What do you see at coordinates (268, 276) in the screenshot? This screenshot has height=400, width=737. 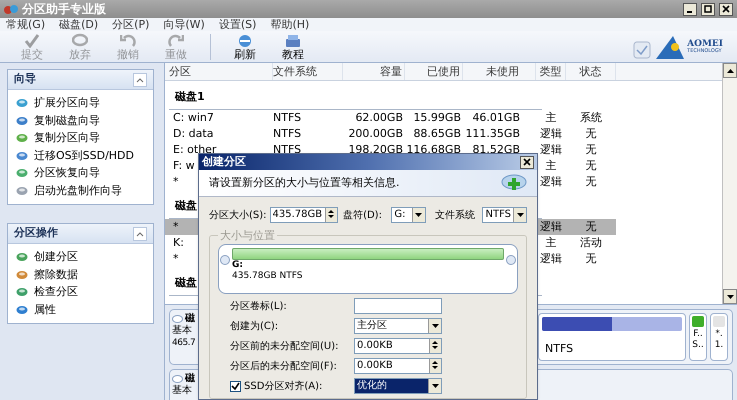 I see `partition-info: 435.78GB NTFS` at bounding box center [268, 276].